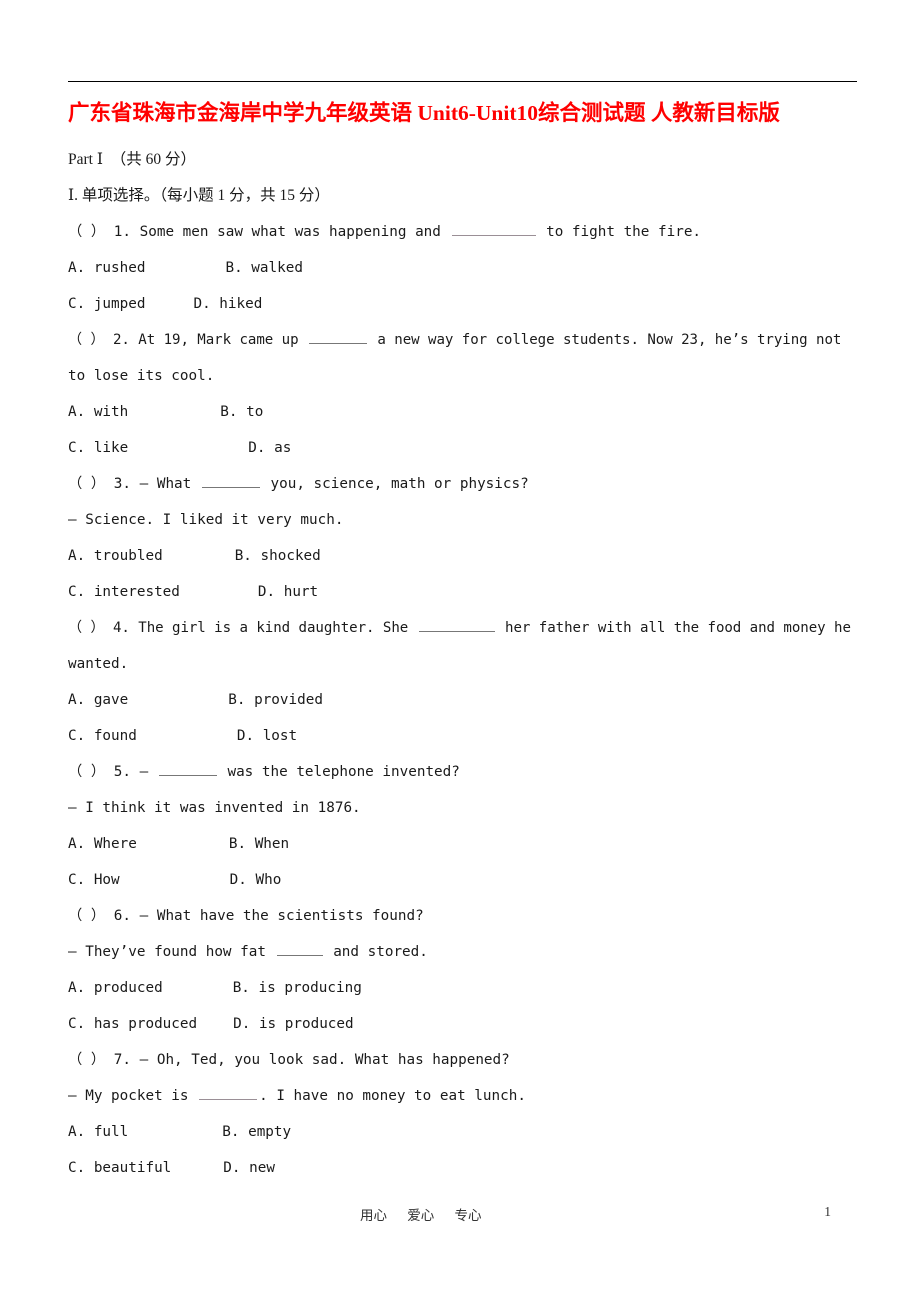  I want to click on option-7-d: D. new, so click(249, 1168).